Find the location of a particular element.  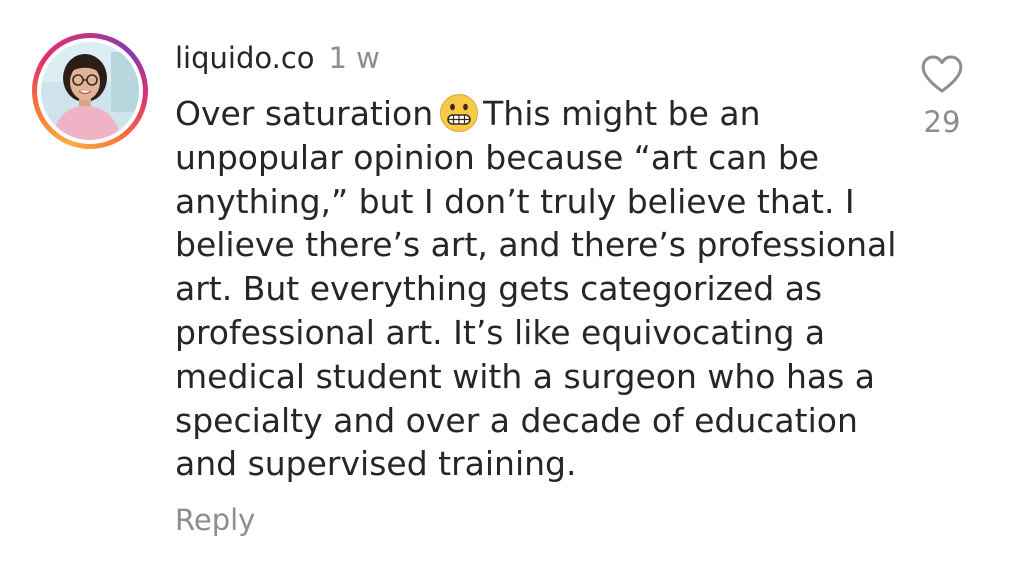

heart-outline-icon is located at coordinates (942, 74).